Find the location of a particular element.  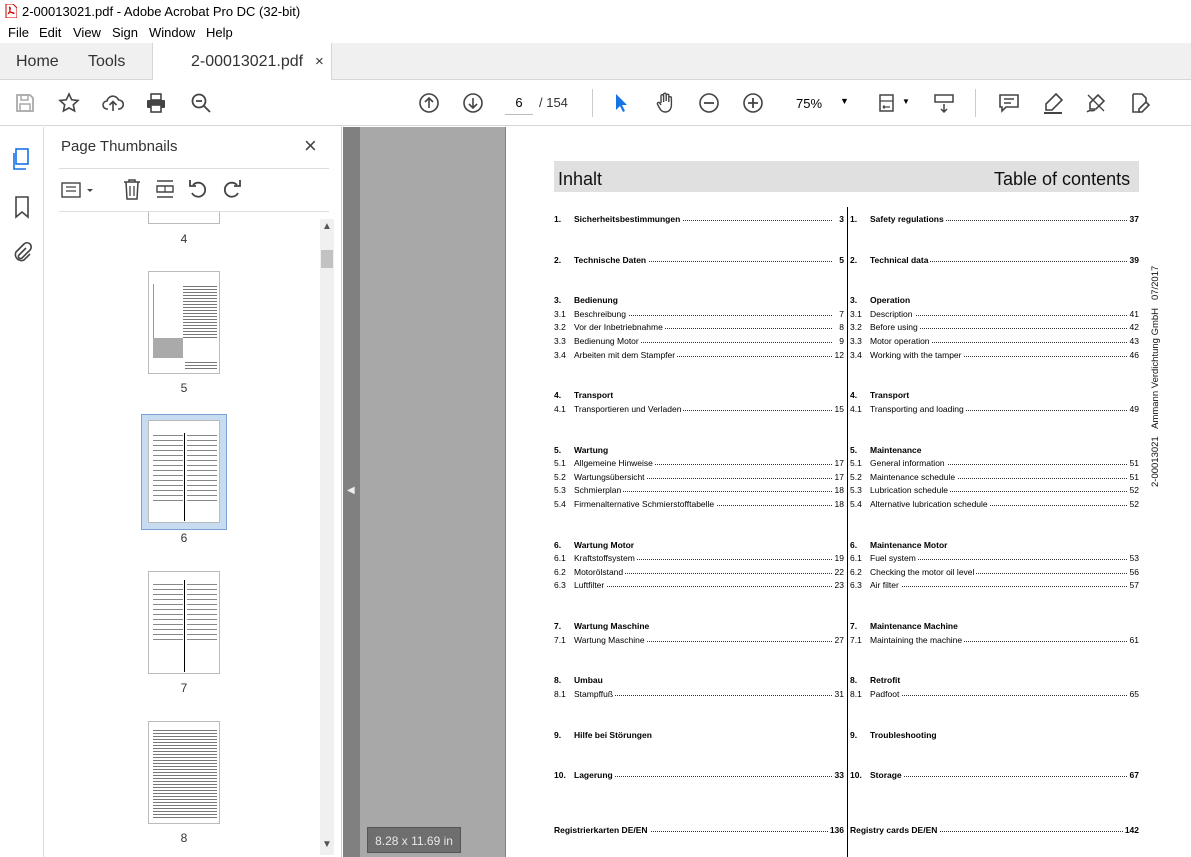

toc-entry: 8.1 65 Padfoot is located at coordinates (994, 694).